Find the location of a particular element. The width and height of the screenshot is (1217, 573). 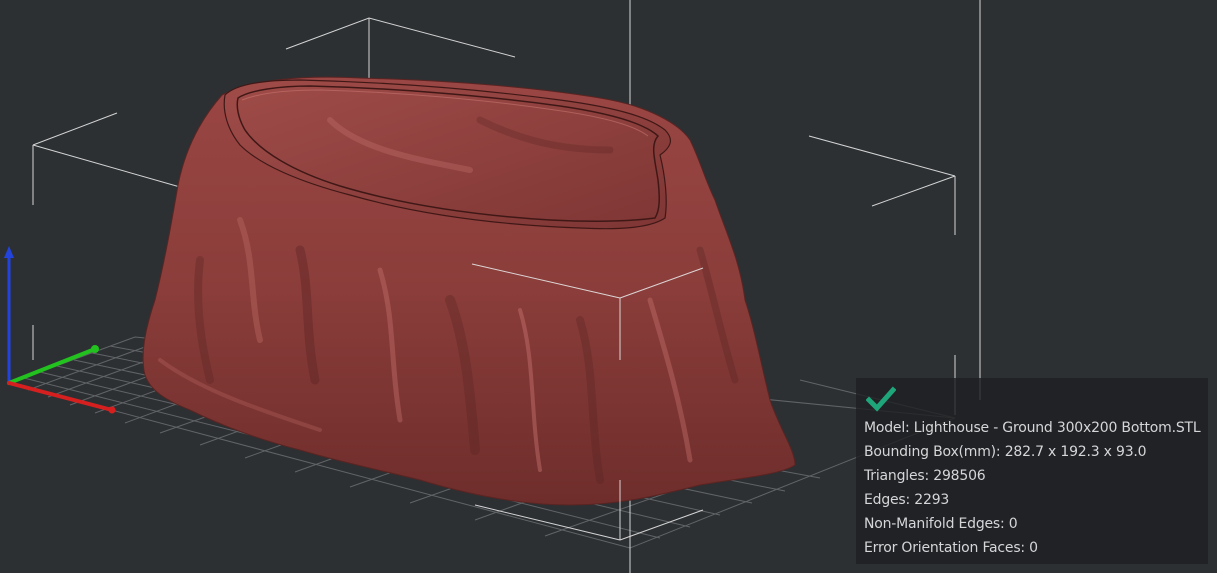

error-orientation-face-count: Error Orientation Faces: 0 is located at coordinates (951, 548).